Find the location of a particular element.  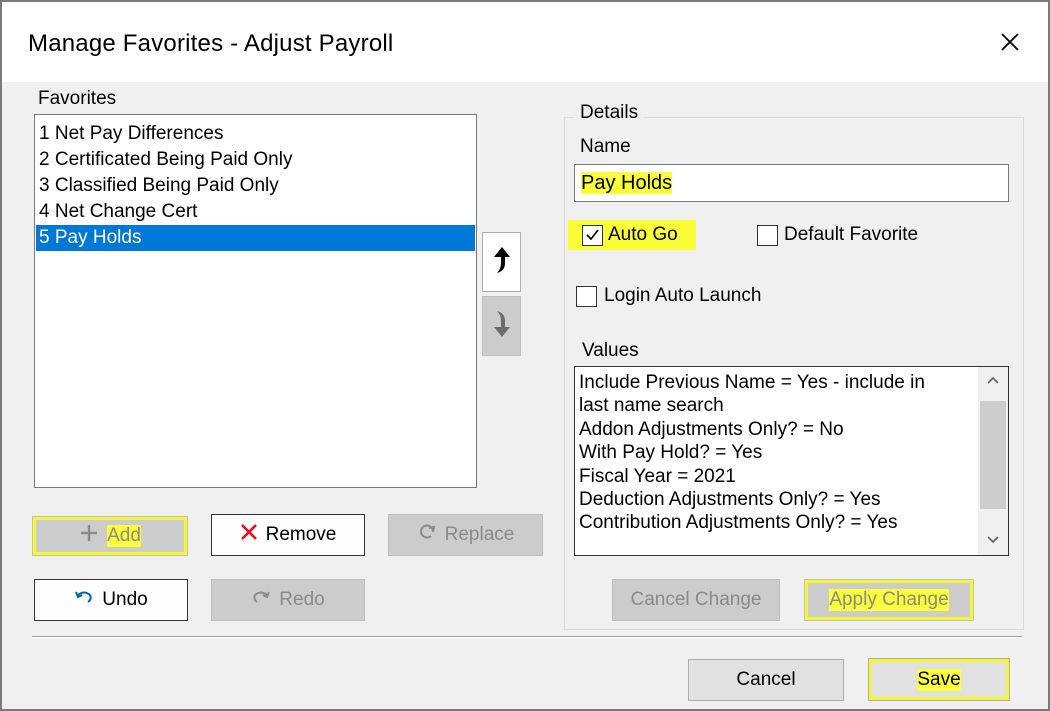

undo-button: Undo is located at coordinates (111, 600).